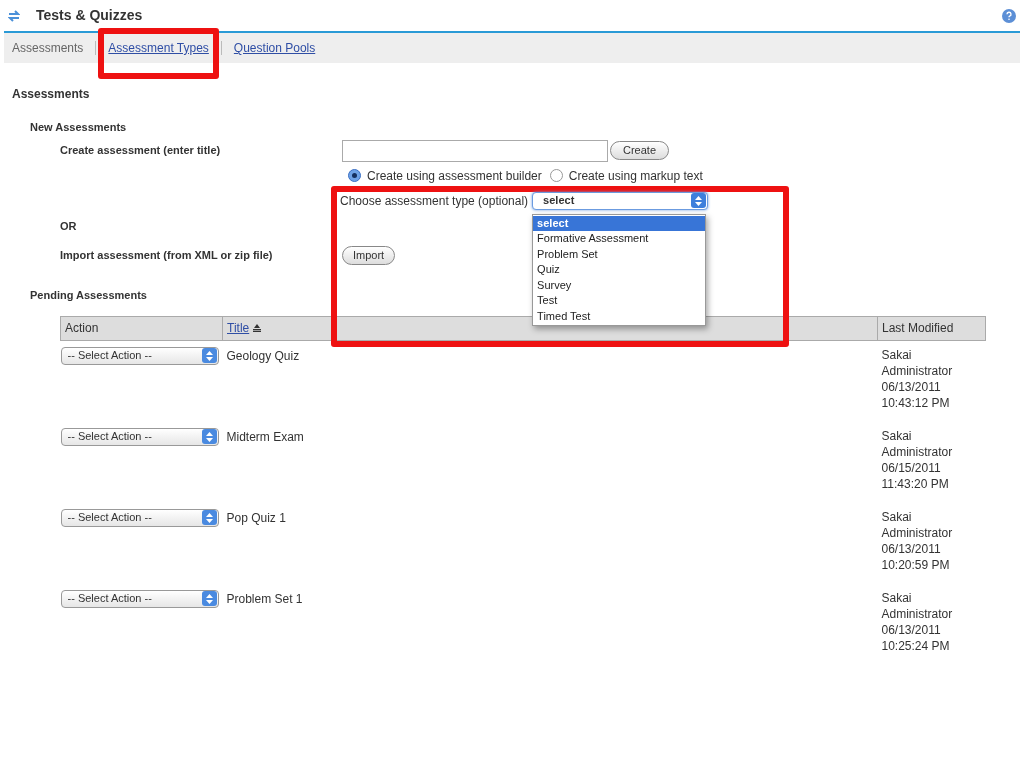  What do you see at coordinates (263, 355) in the screenshot?
I see `table-cell: Geology Quiz` at bounding box center [263, 355].